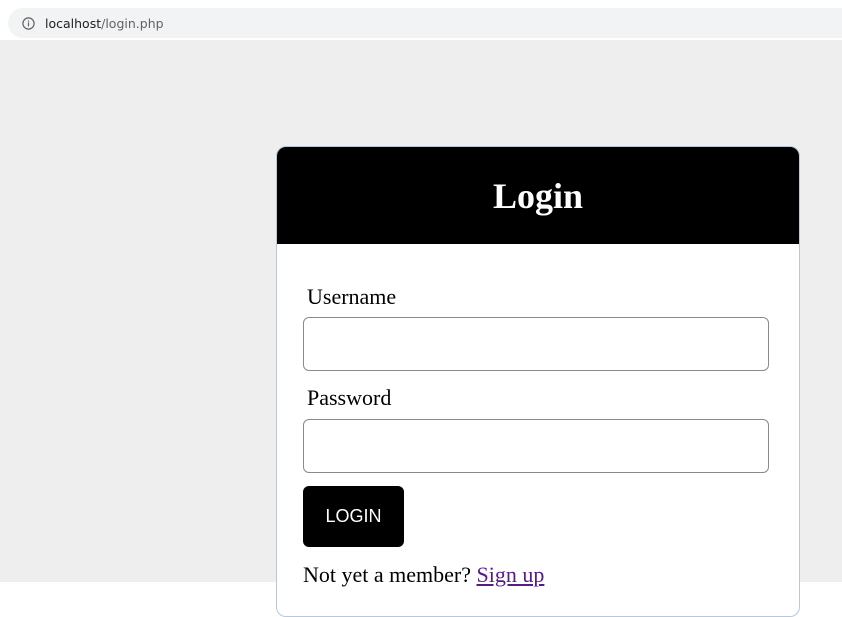  I want to click on signup-prompt-row: Not yet a member? Sign up, so click(423, 575).